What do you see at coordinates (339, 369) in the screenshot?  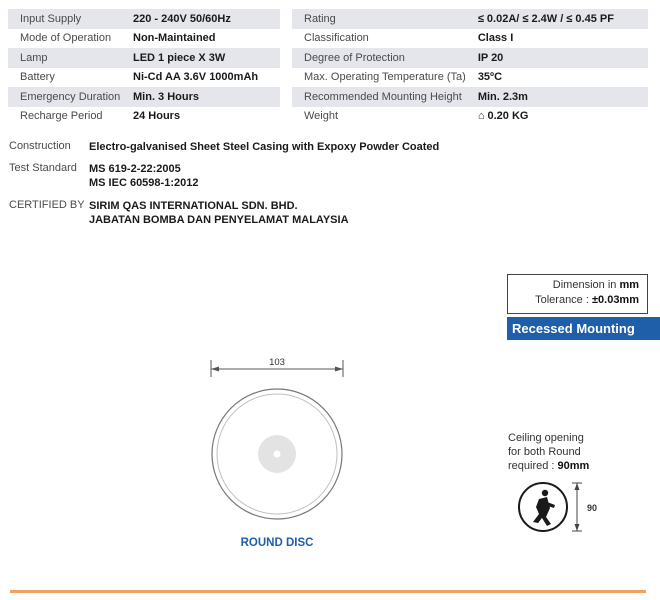 I see `dimension-arrow-right` at bounding box center [339, 369].